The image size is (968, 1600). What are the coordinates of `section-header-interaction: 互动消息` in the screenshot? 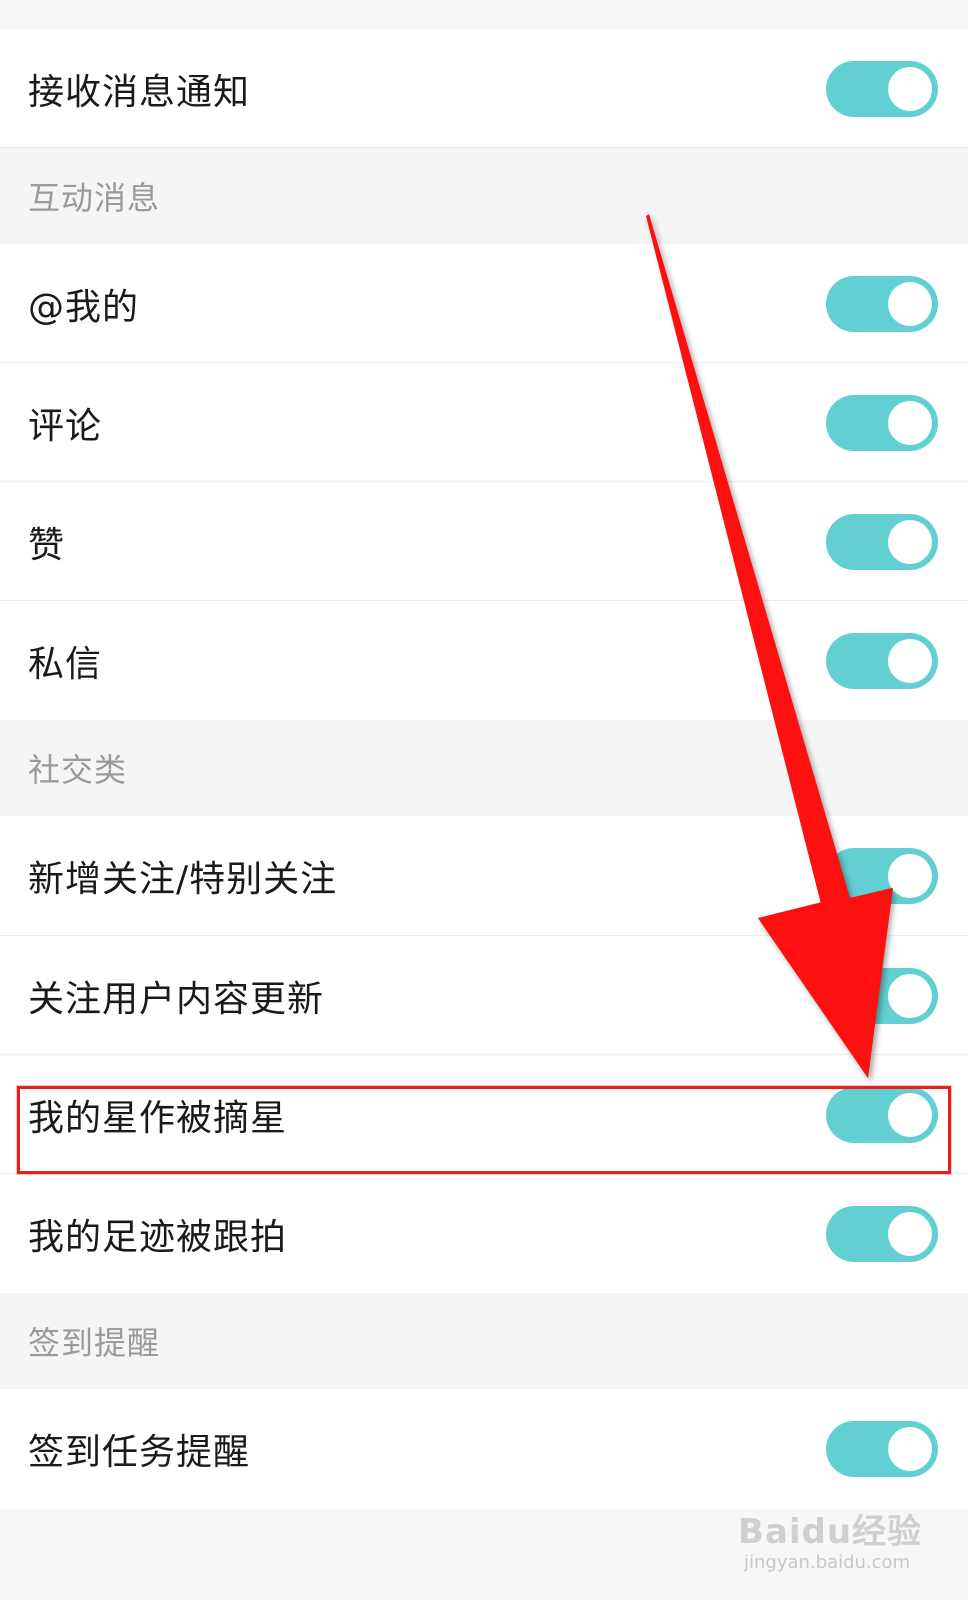 It's located at (484, 196).